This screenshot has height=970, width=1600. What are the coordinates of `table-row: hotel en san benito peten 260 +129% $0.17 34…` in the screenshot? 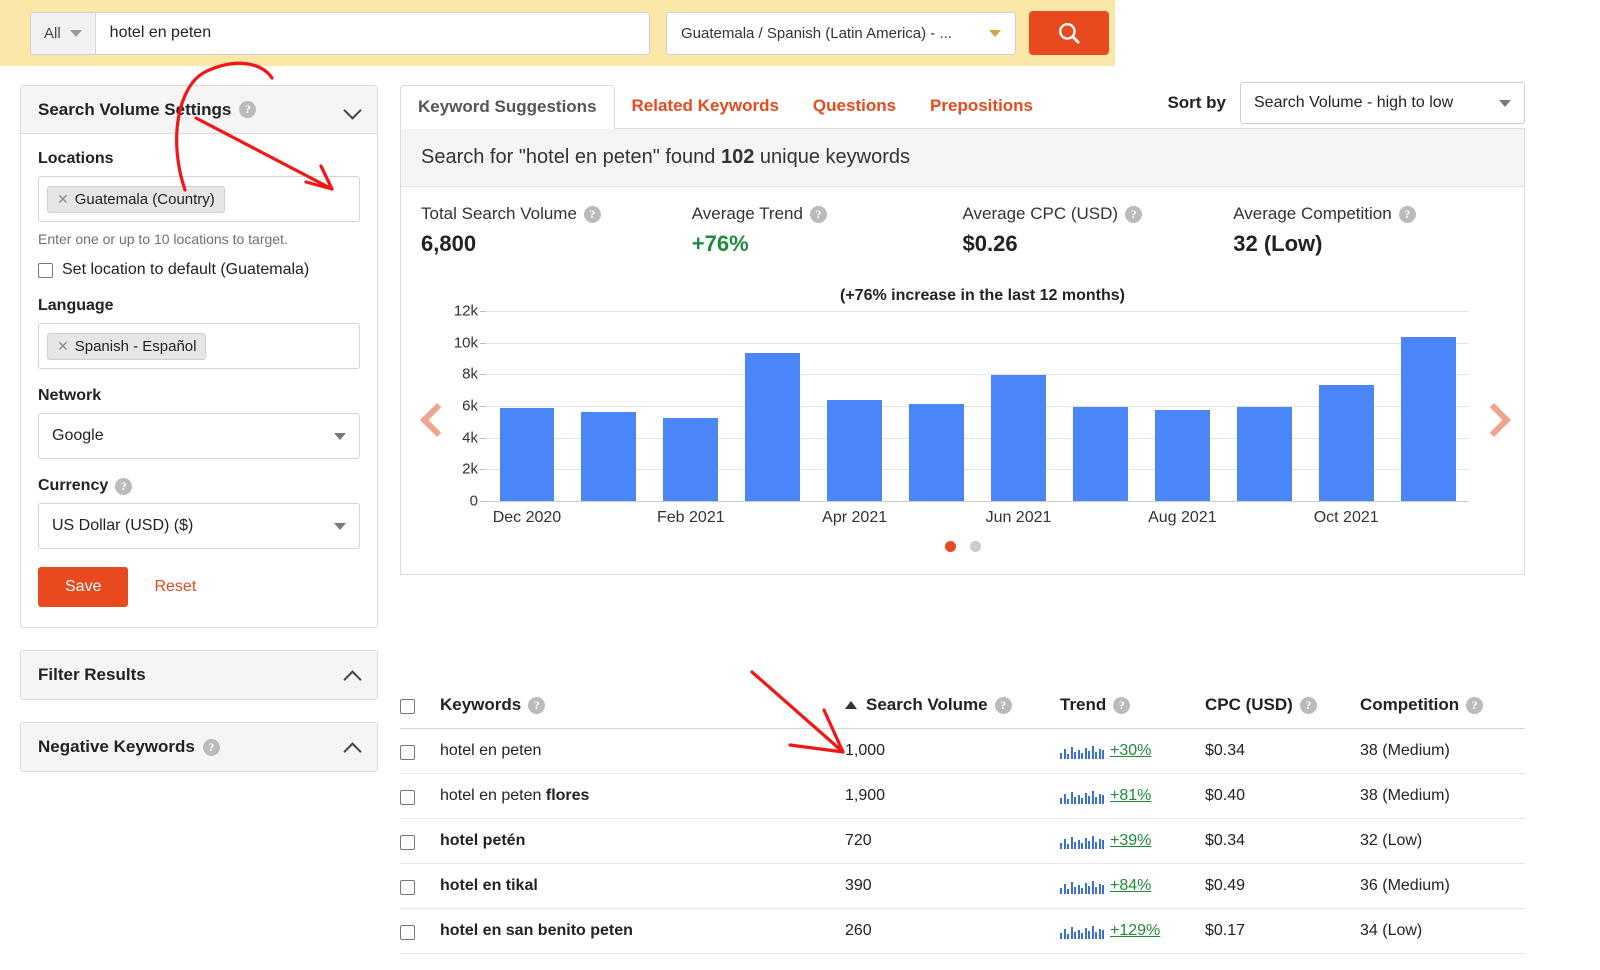 It's located at (962, 931).